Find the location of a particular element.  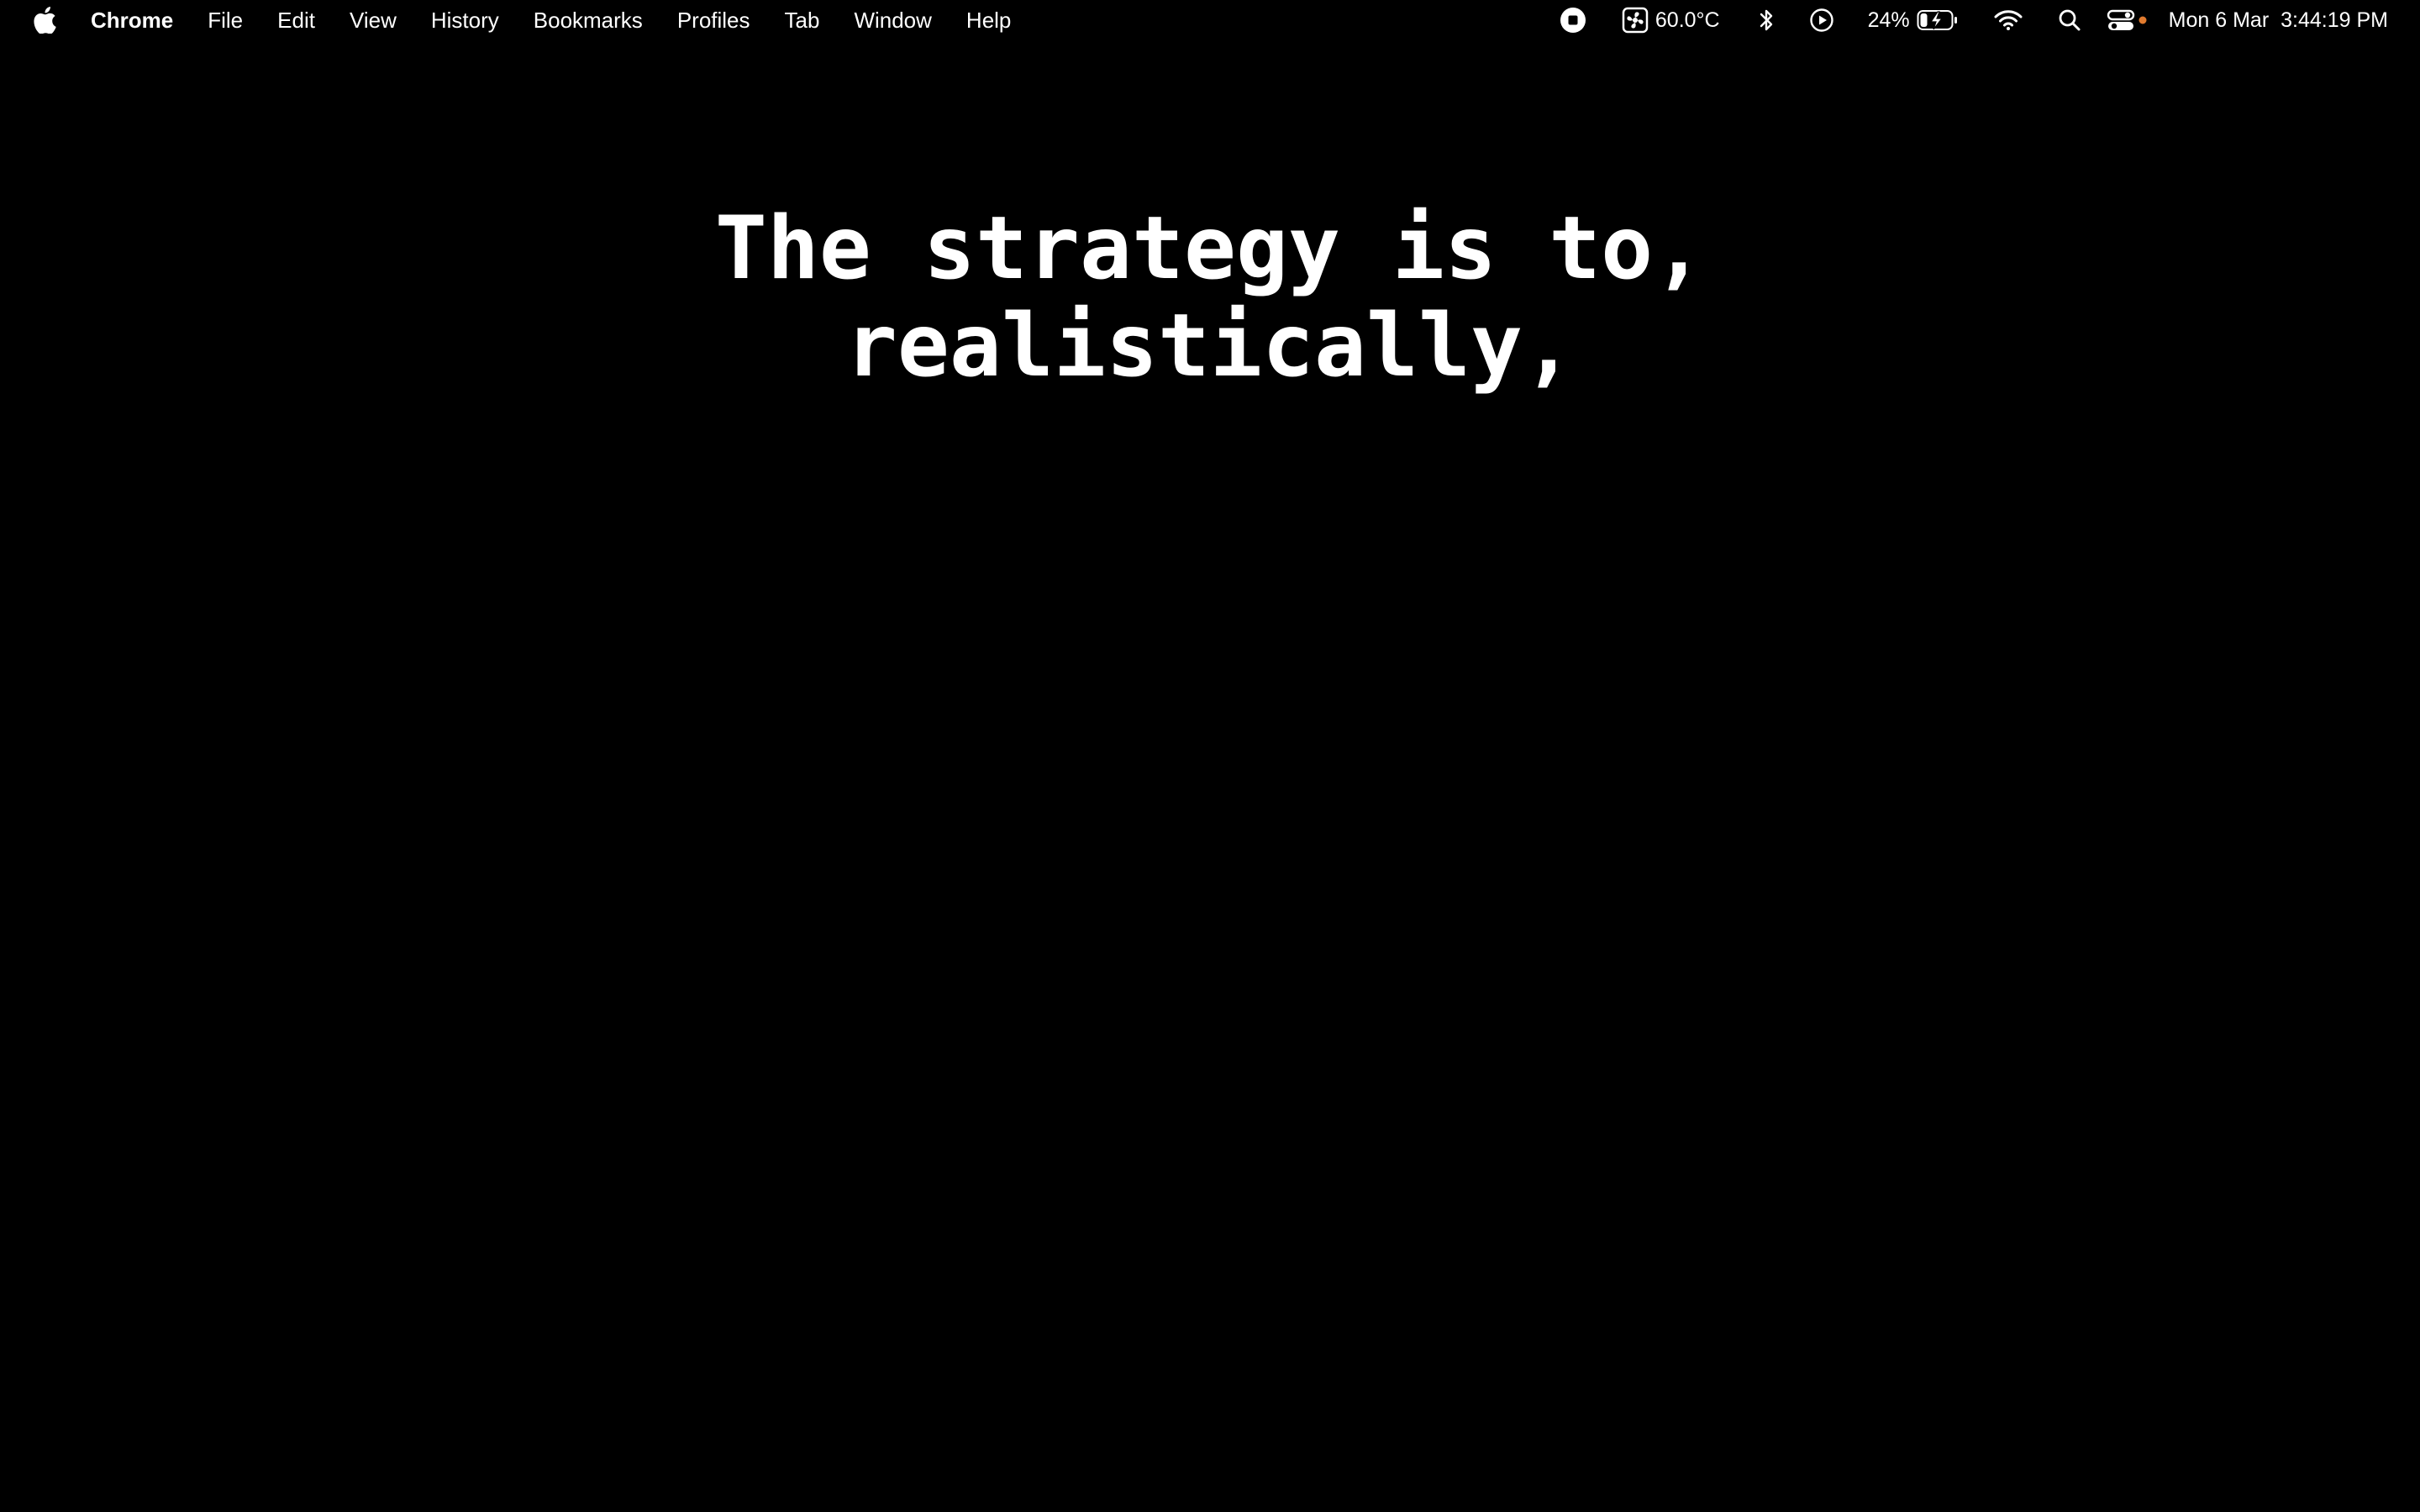

temperature-readout: 60.0°C is located at coordinates (1687, 20).